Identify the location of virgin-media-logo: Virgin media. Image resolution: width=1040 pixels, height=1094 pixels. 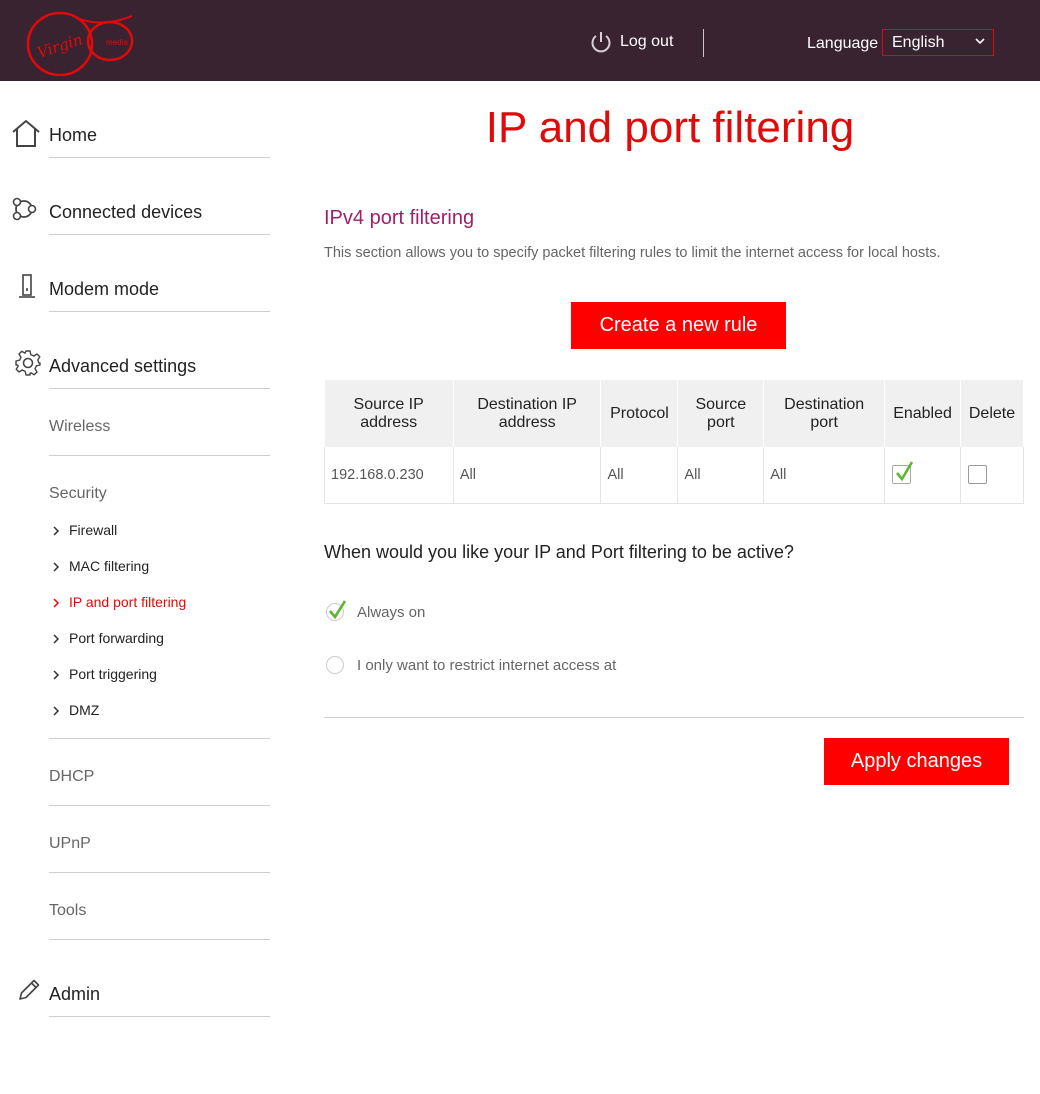
(80, 41).